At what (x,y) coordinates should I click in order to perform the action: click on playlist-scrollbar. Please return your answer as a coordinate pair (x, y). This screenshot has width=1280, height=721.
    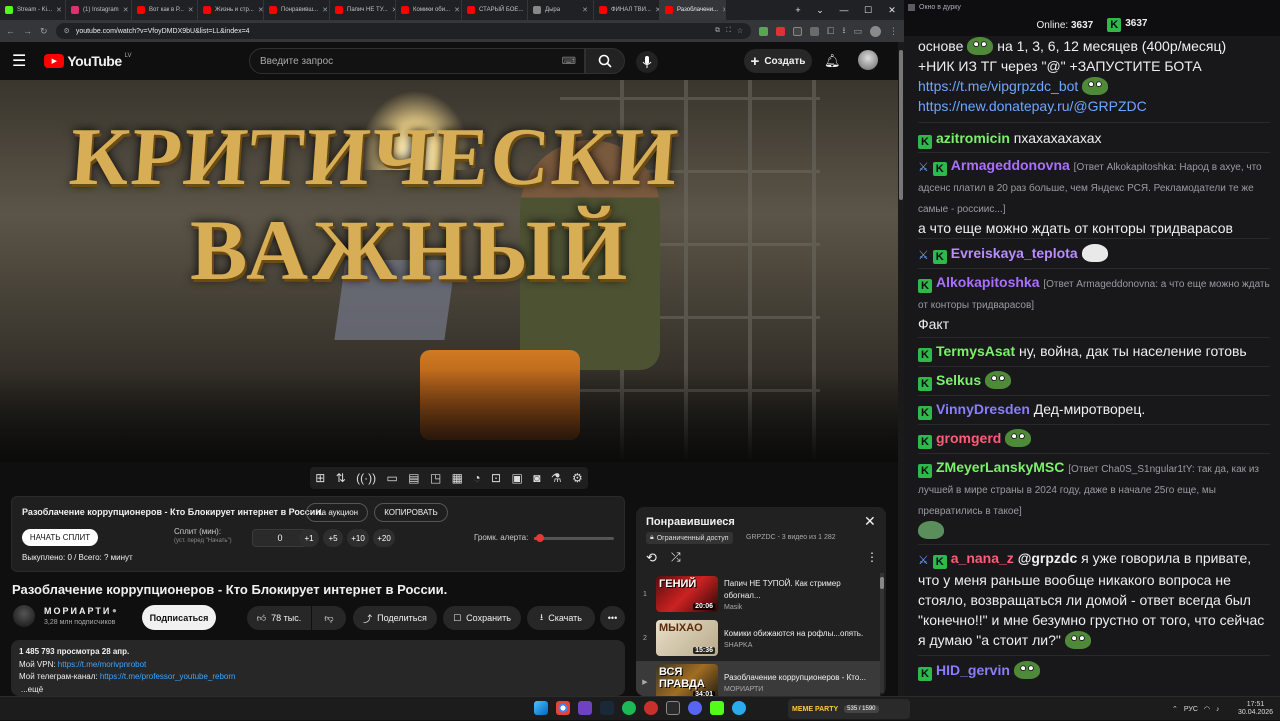
    Looking at the image, I should click on (882, 633).